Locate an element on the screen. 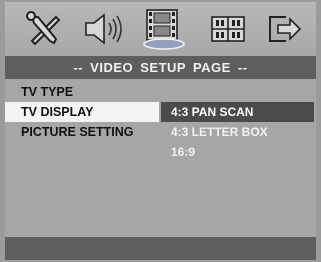 Image resolution: width=321 pixels, height=262 pixels. option-4-3-pan-scan: 4:3 PAN SCAN is located at coordinates (237, 112).